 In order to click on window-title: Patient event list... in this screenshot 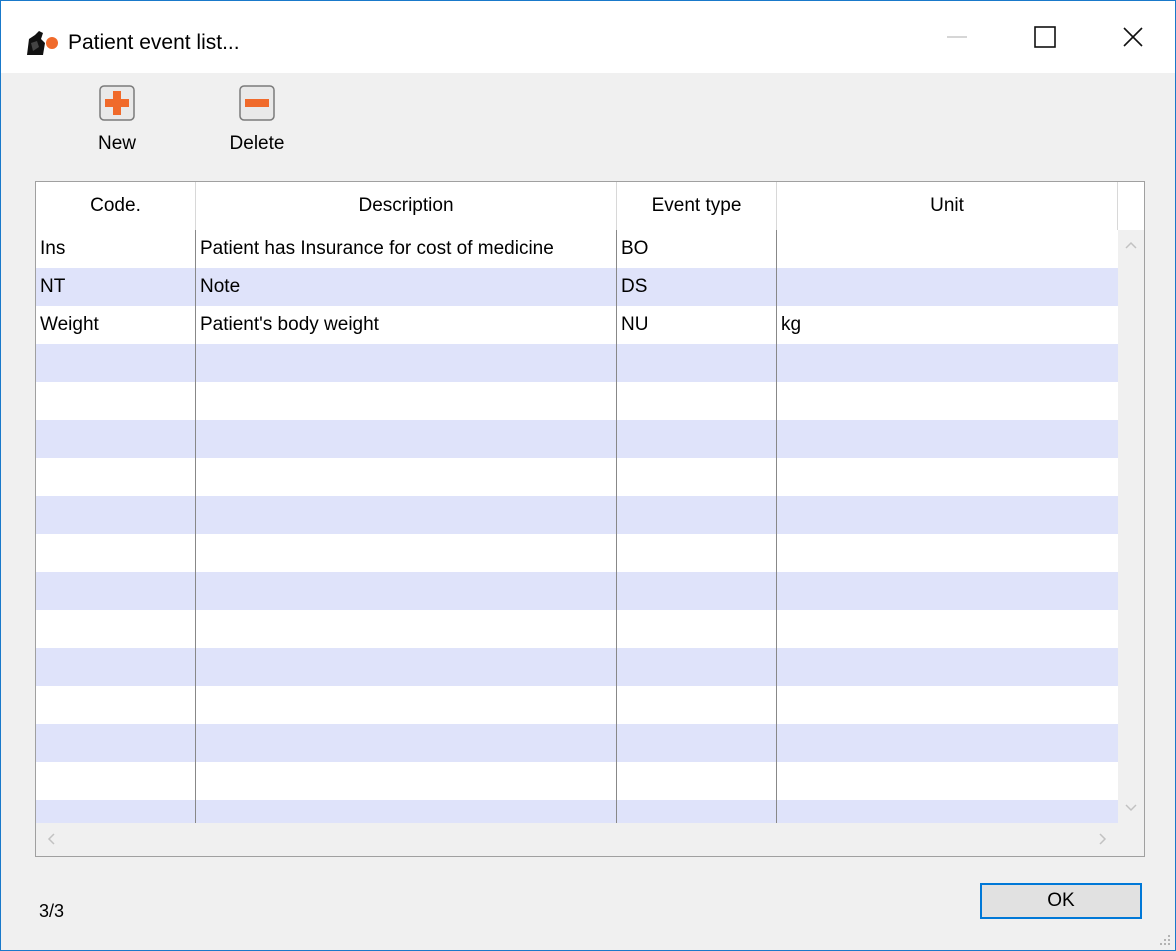, I will do `click(154, 42)`.